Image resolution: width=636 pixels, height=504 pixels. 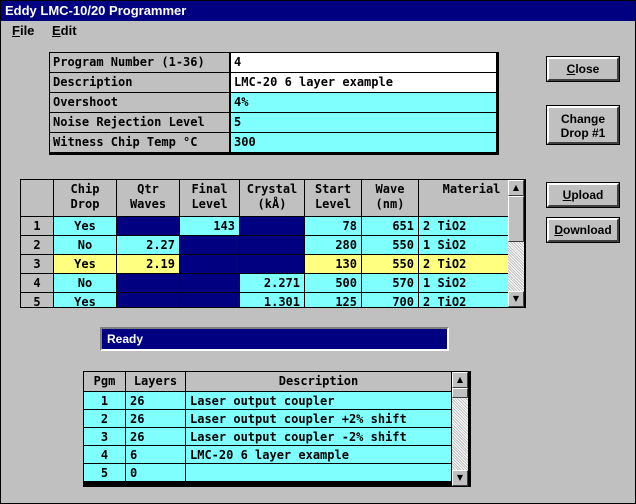 I want to click on row-header: 2, so click(x=37, y=245).